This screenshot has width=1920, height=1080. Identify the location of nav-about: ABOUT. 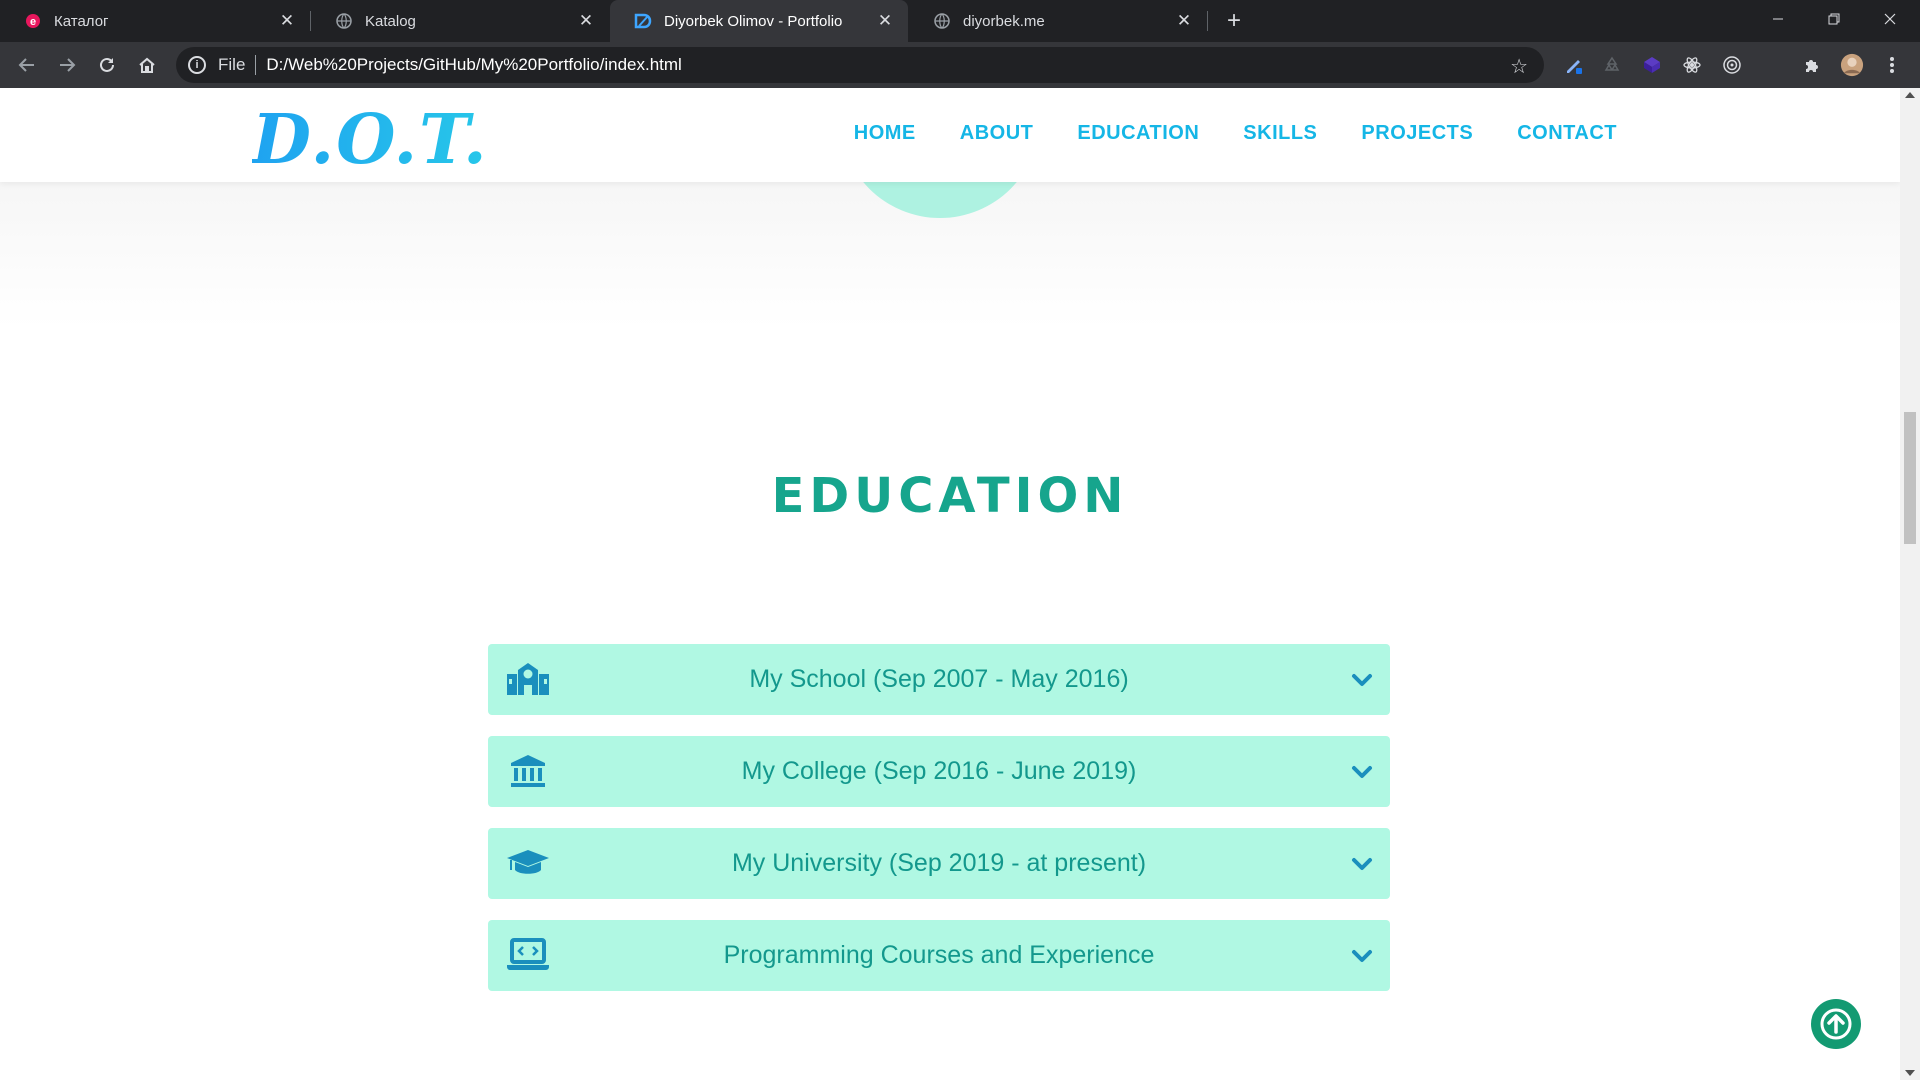
(997, 133).